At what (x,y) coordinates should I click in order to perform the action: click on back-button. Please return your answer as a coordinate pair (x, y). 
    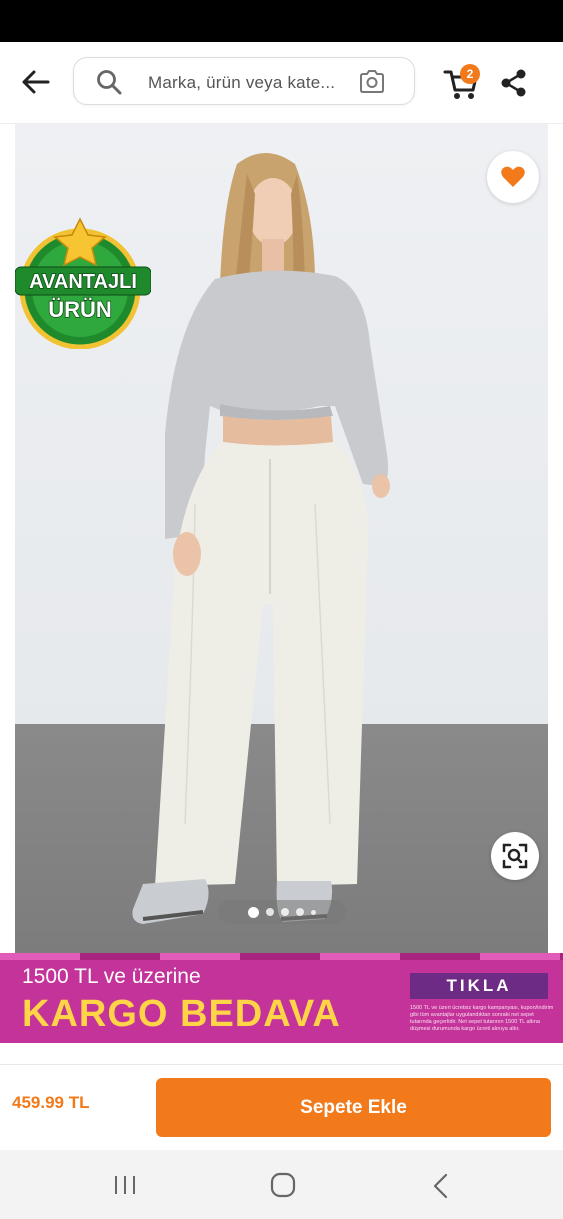
    Looking at the image, I should click on (36, 82).